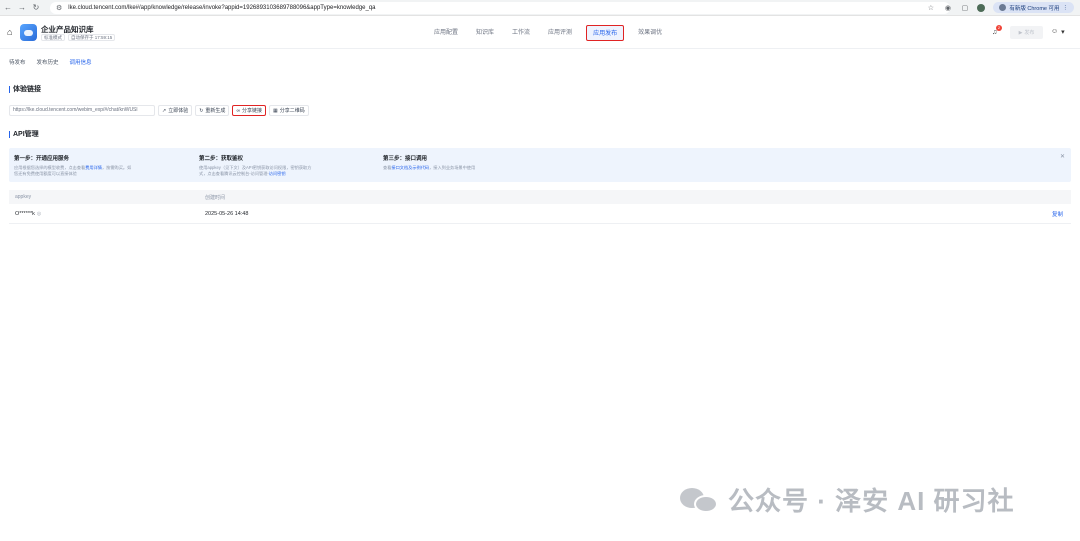 The width and height of the screenshot is (1080, 541). I want to click on access-key-link: 访问密钥, so click(277, 173).